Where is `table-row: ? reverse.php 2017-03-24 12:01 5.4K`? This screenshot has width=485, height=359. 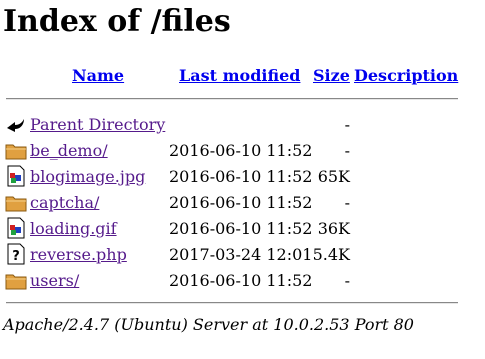
table-row: ? reverse.php 2017-03-24 12:01 5.4K is located at coordinates (242, 254).